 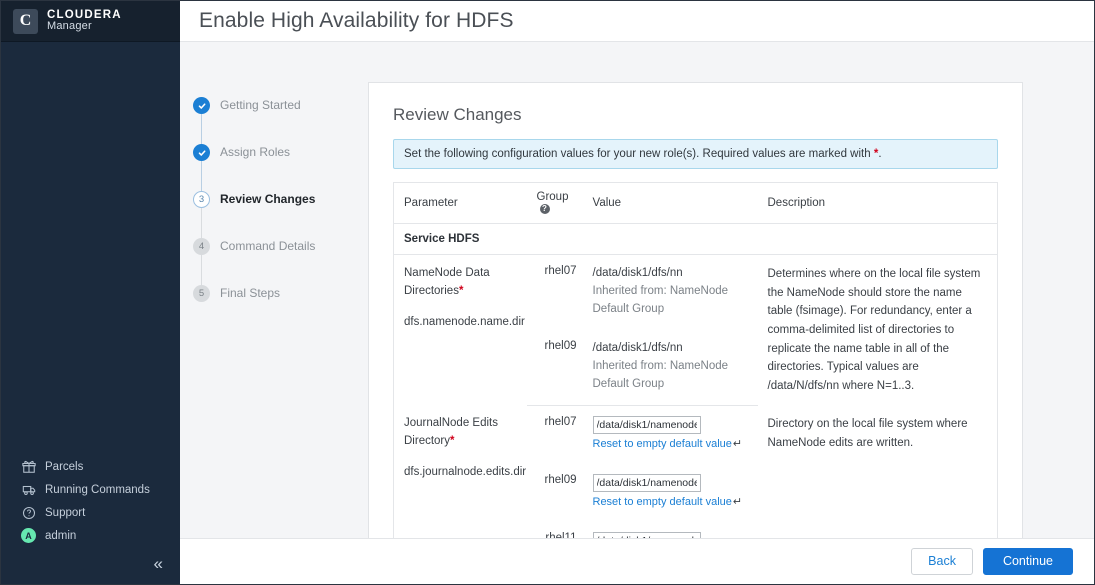 I want to click on section-title: Review Changes, so click(x=457, y=114).